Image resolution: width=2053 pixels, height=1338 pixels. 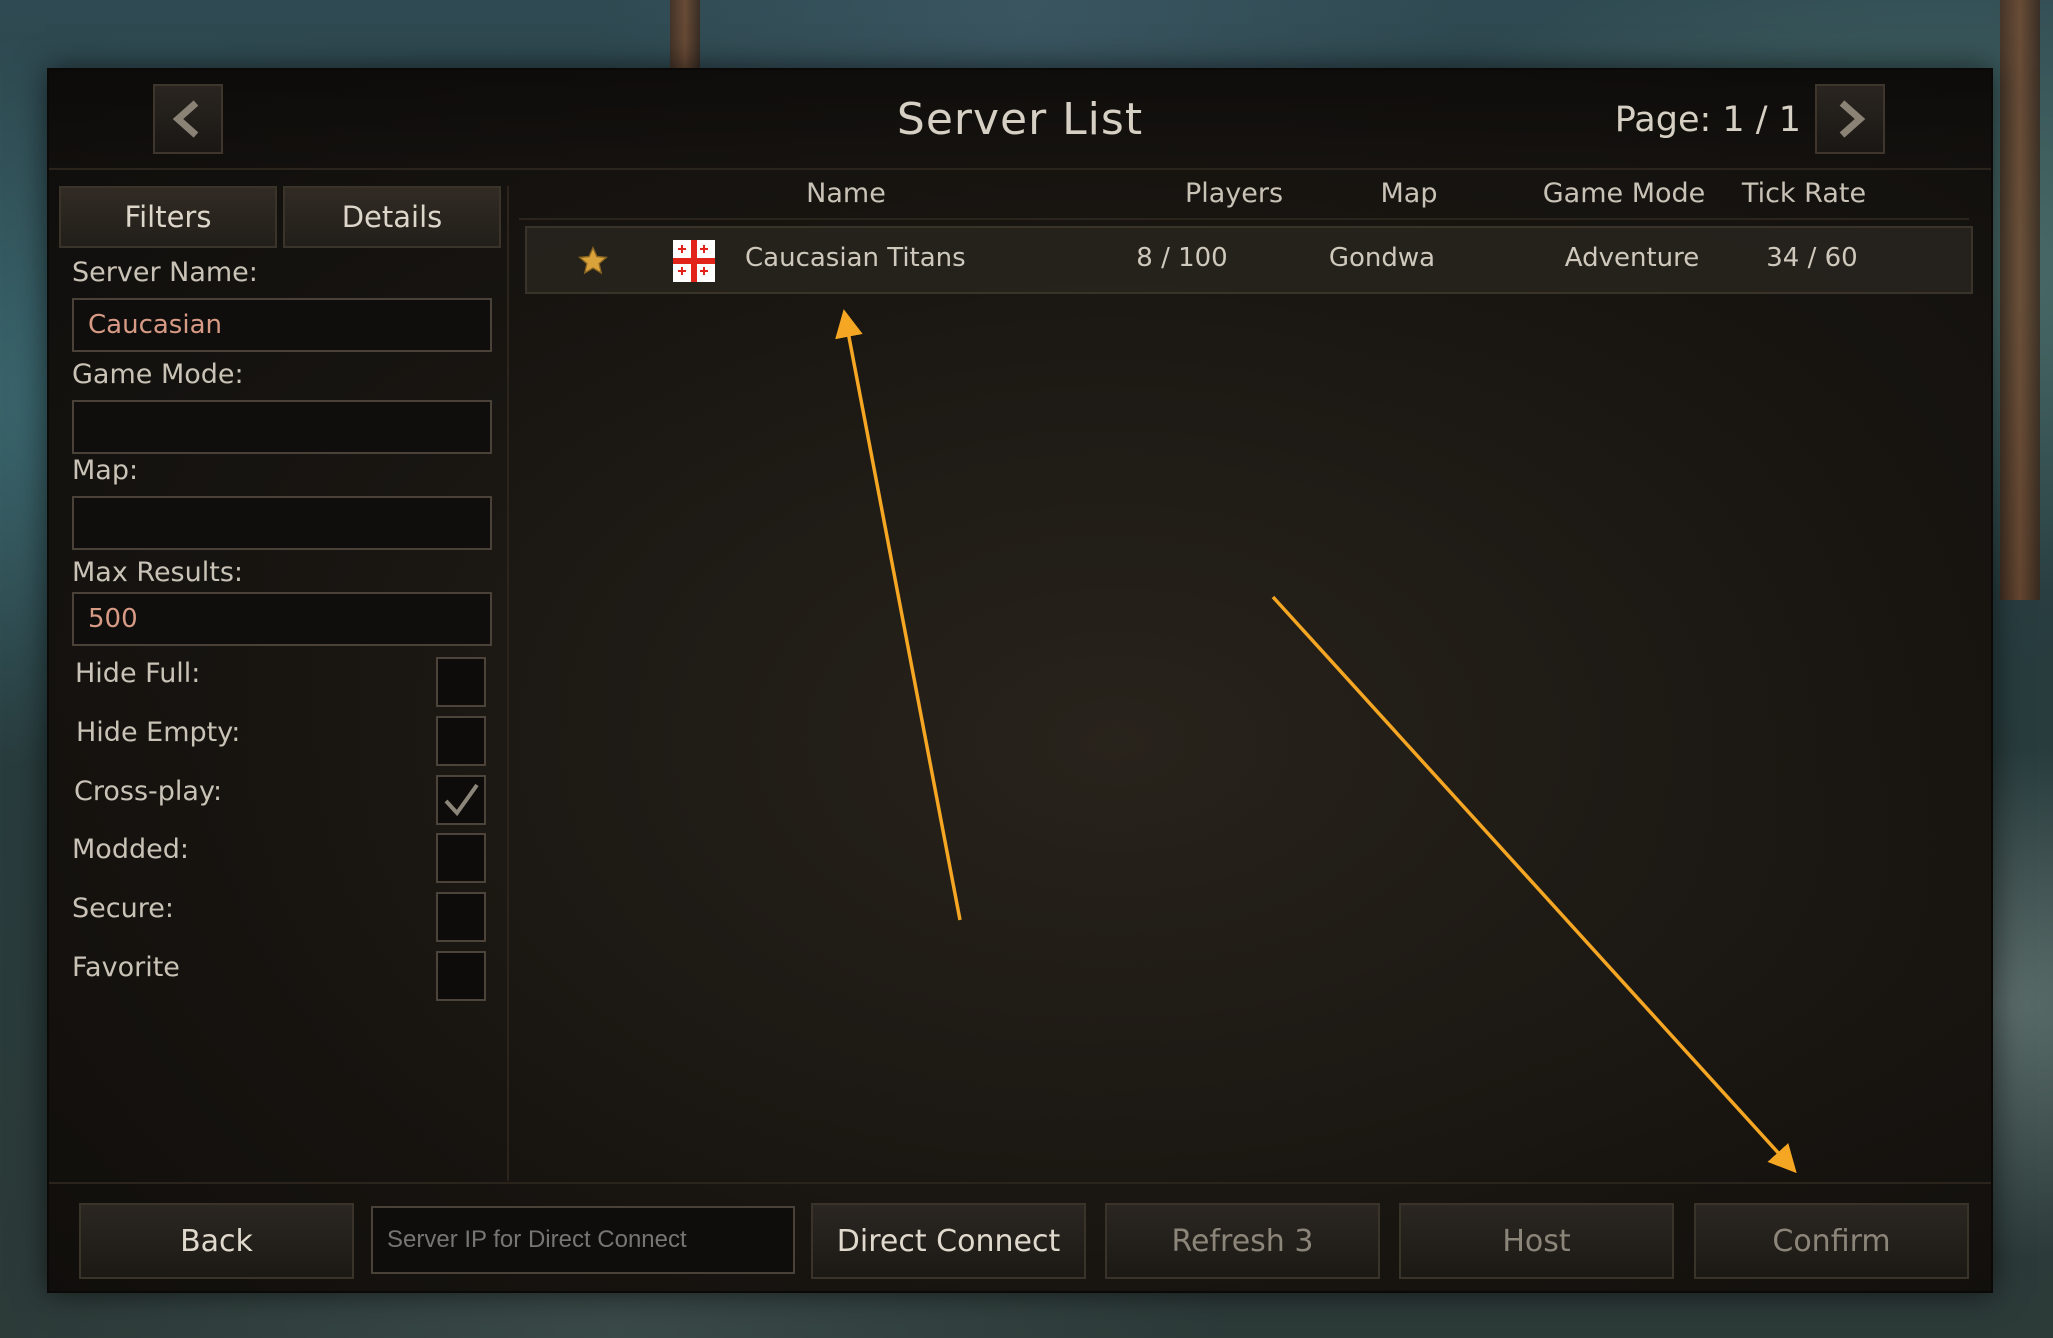 I want to click on map-label: Map:, so click(x=105, y=470).